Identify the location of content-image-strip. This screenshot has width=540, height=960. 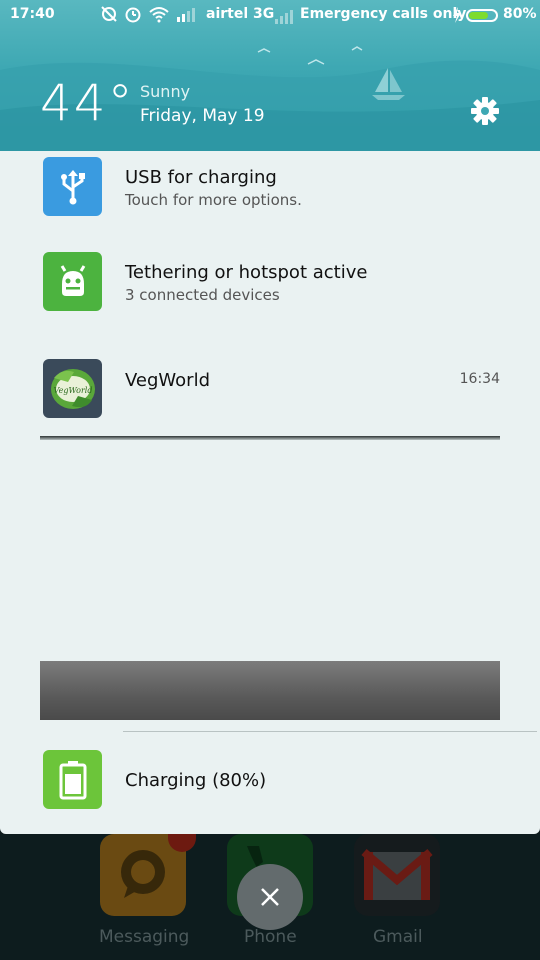
(270, 690).